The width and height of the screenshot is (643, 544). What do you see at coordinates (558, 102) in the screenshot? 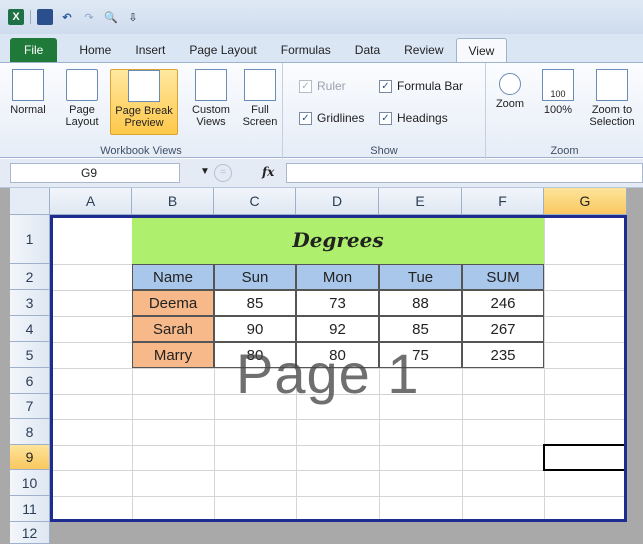
I see `zoom-100-button: 100 100%` at bounding box center [558, 102].